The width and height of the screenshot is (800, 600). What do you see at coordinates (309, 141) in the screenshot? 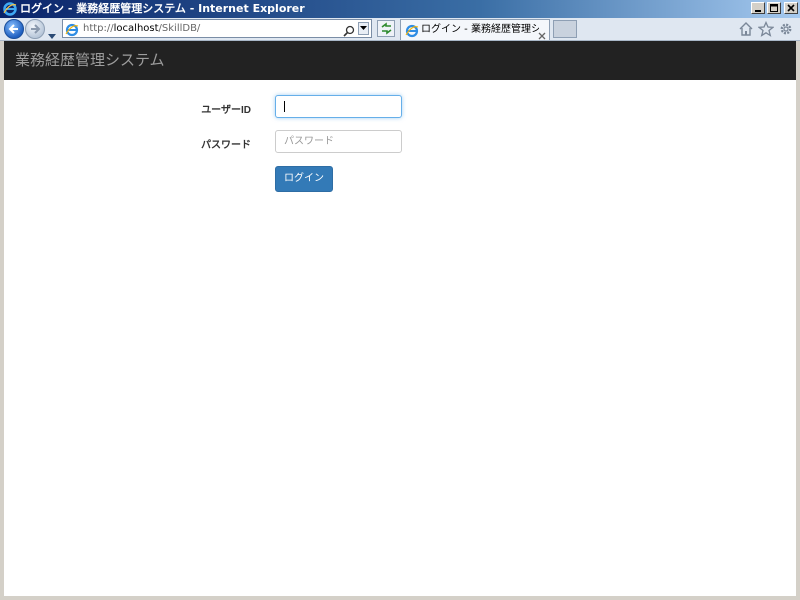
I see `password-placeholder: パスワード` at bounding box center [309, 141].